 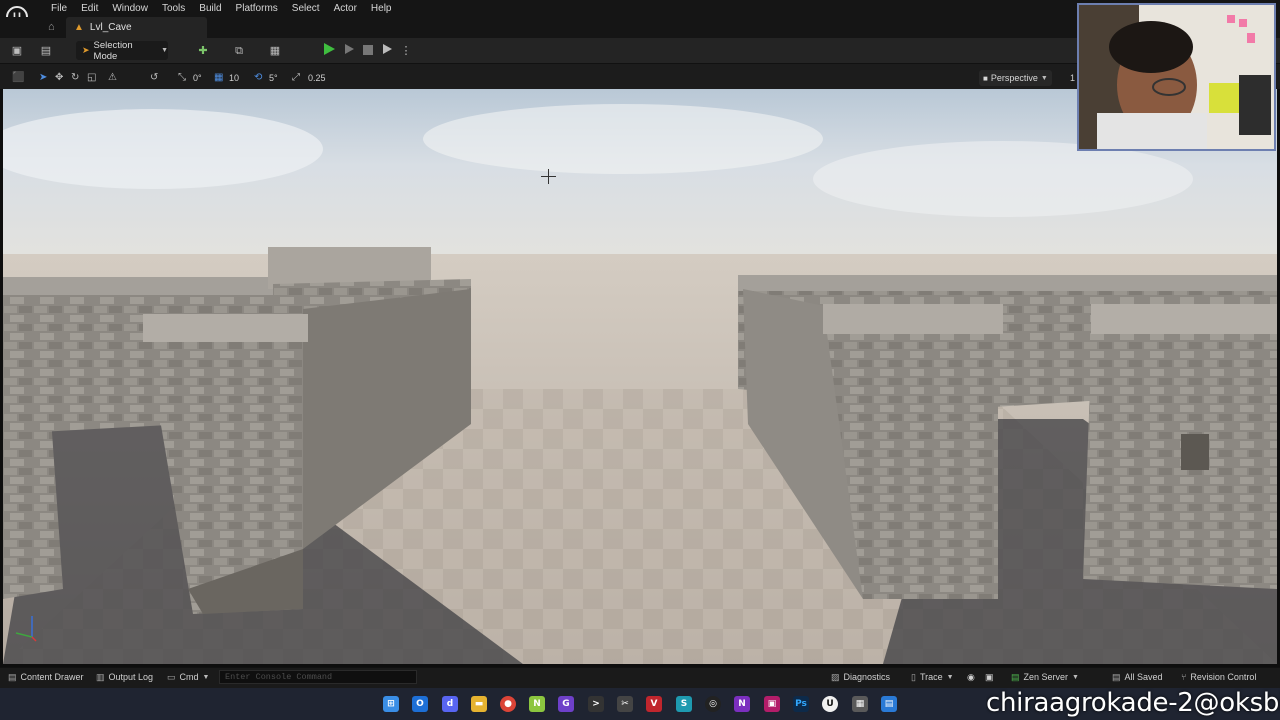 What do you see at coordinates (989, 677) in the screenshot?
I see `screenshot-icon: ▣` at bounding box center [989, 677].